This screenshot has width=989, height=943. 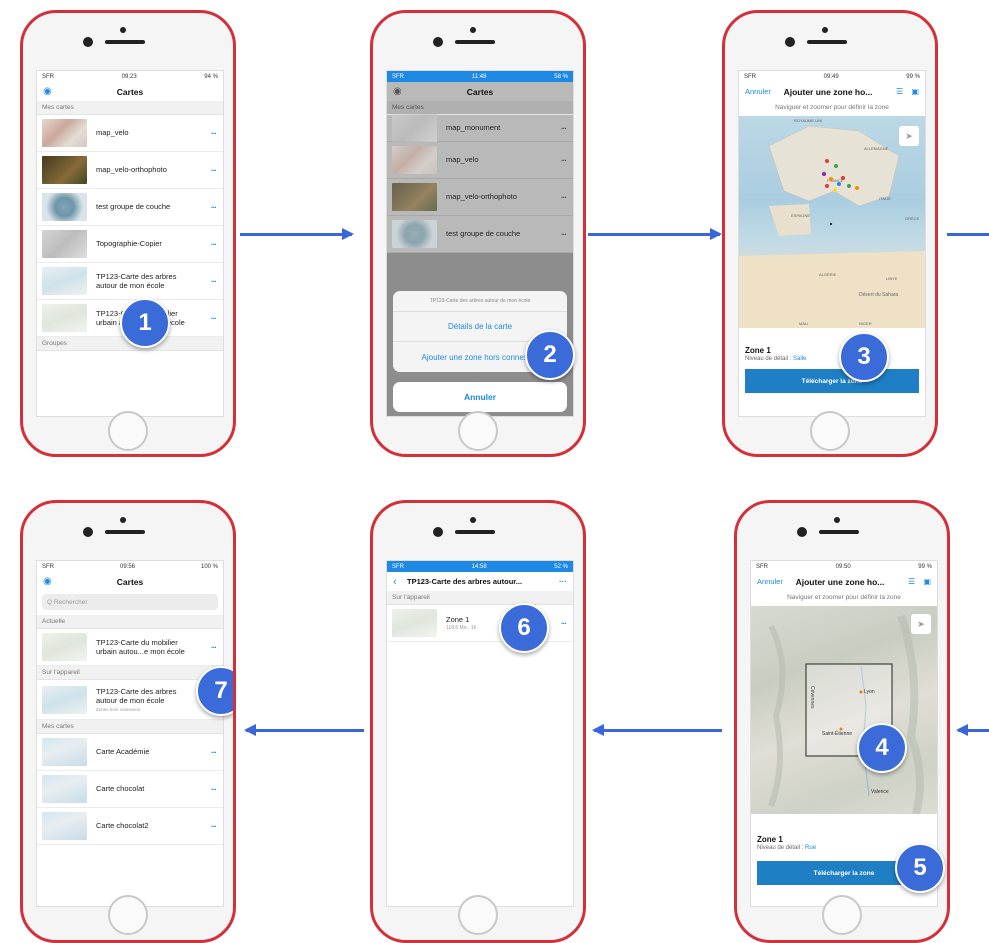 I want to click on step-badge-1: 1, so click(x=145, y=323).